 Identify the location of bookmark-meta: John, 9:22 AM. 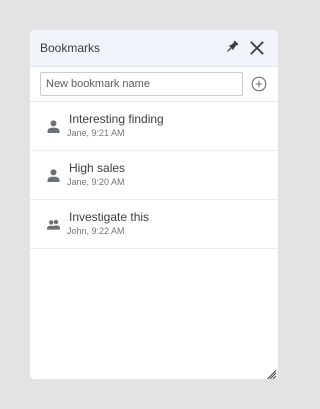
(96, 231).